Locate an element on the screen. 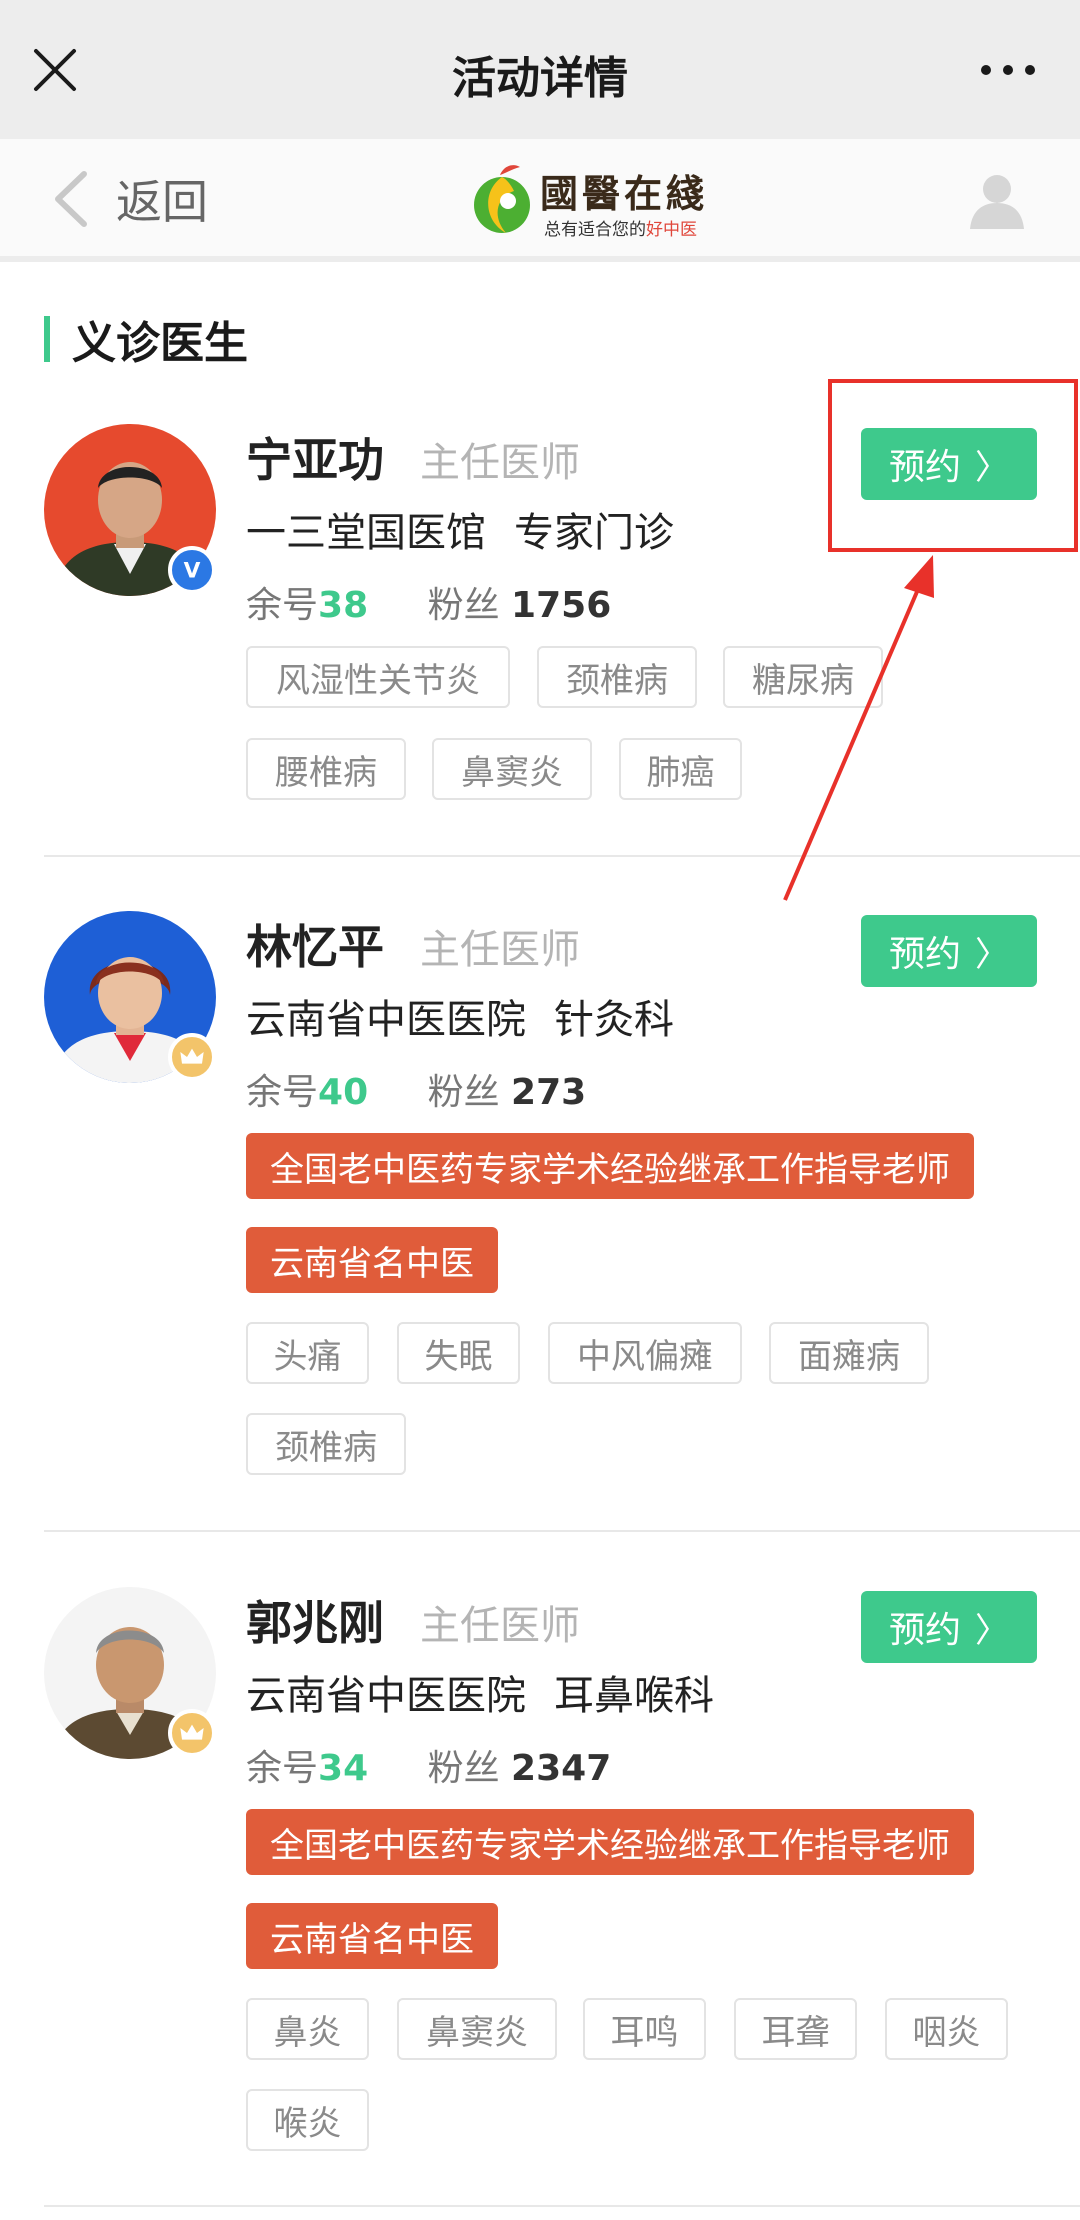 This screenshot has width=1080, height=2220. doctor-name: 宁亚功 is located at coordinates (315, 457).